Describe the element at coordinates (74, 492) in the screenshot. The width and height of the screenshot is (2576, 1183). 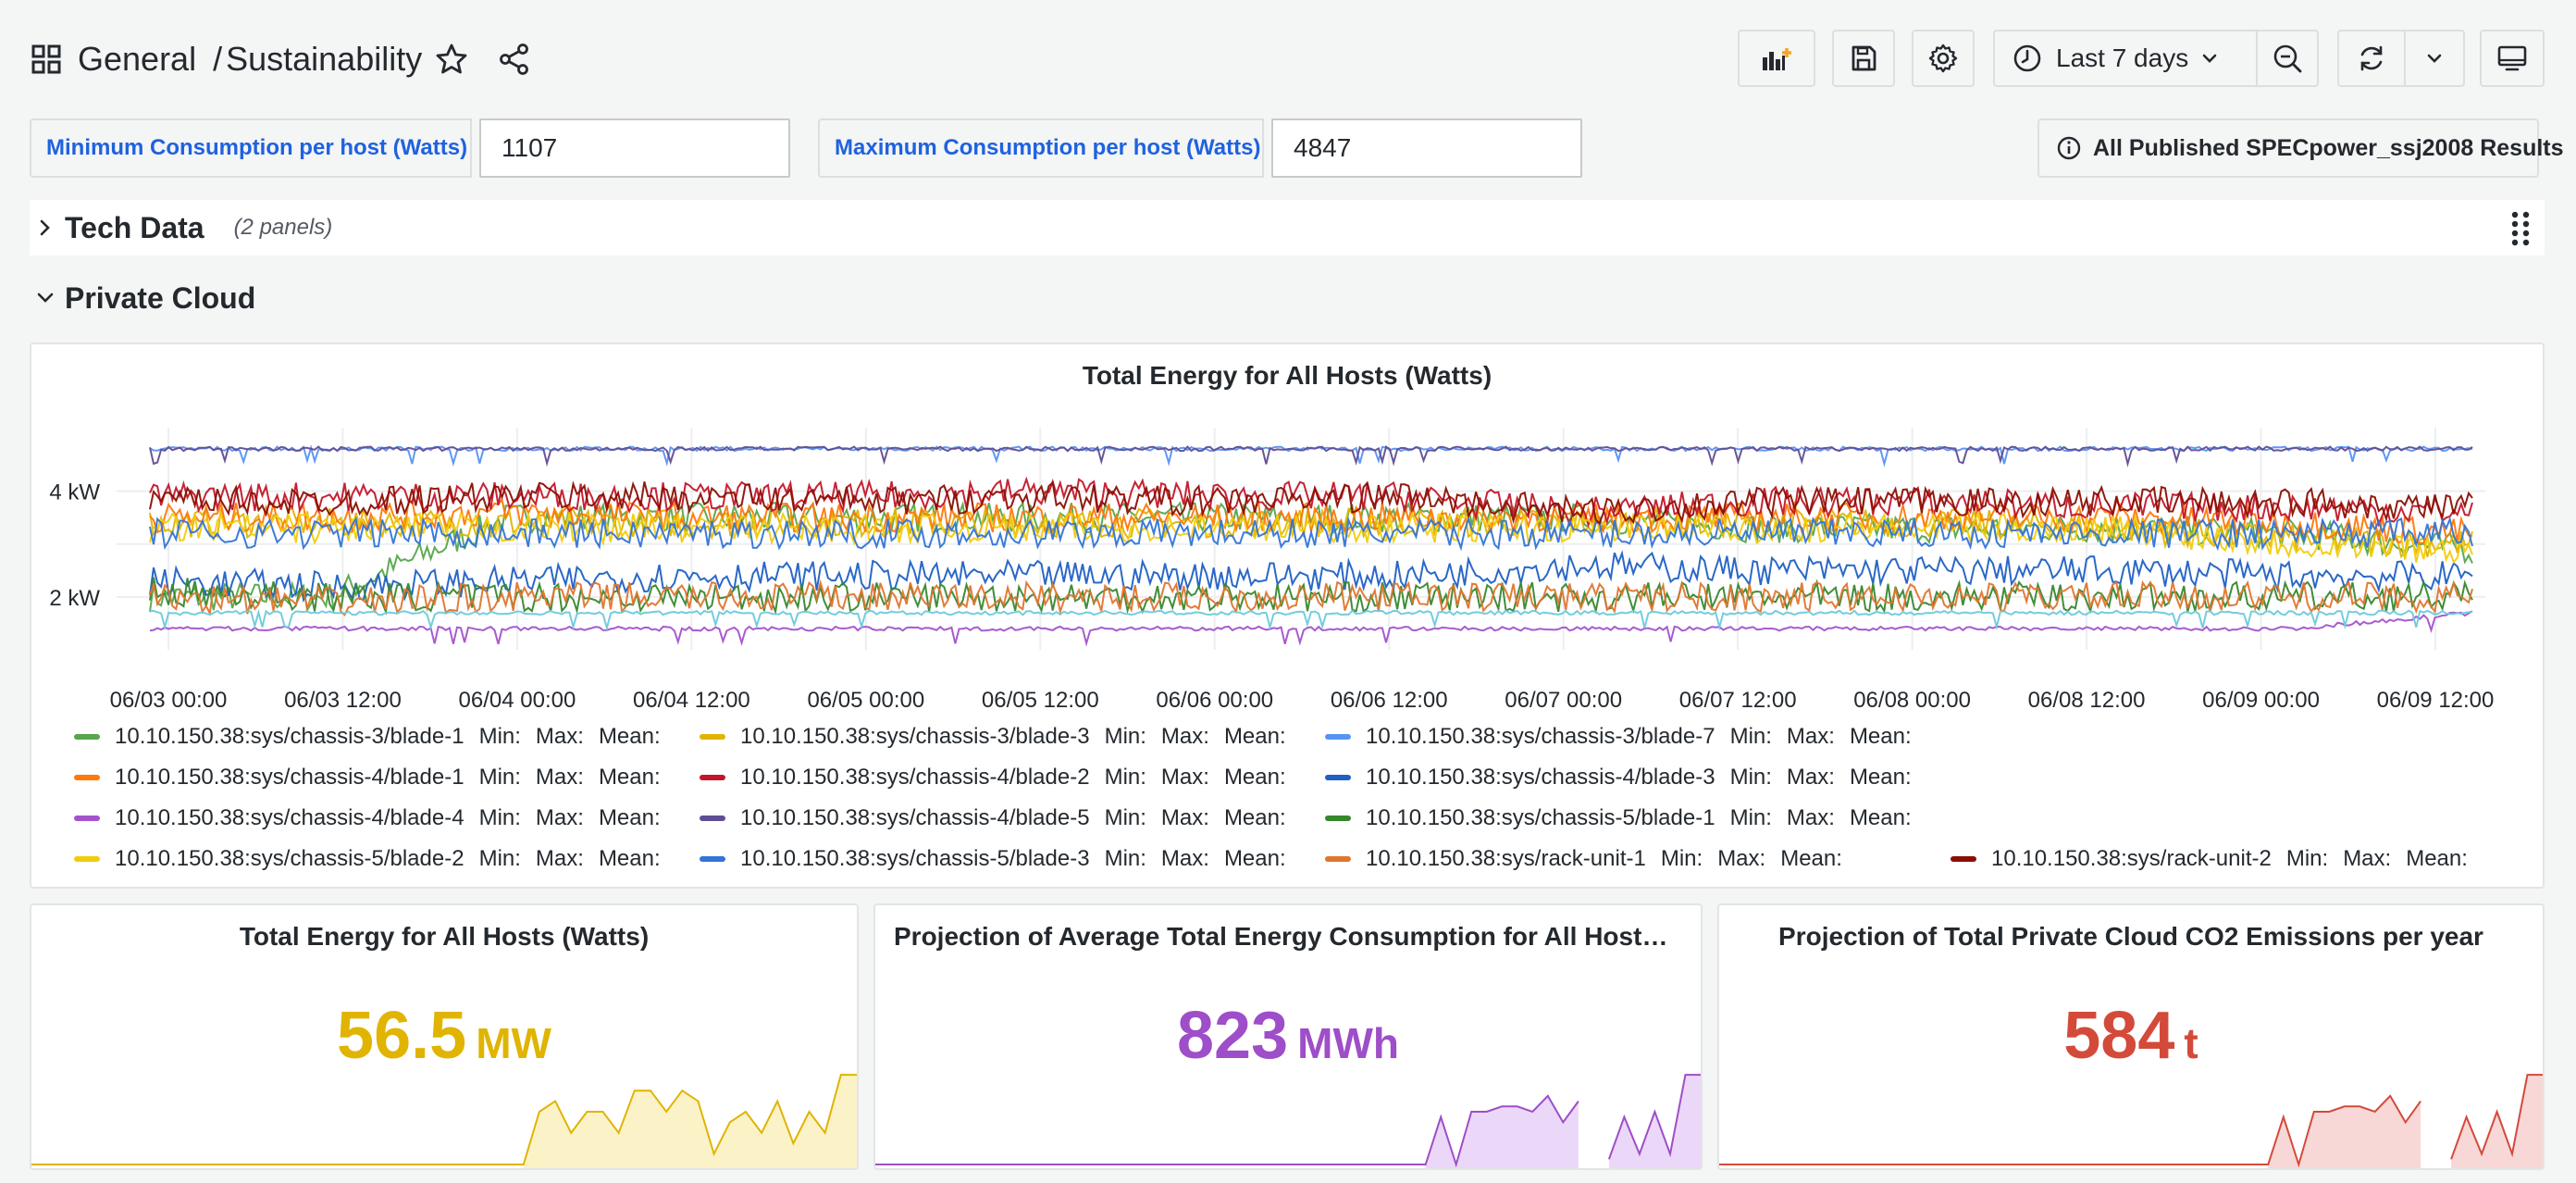
I see `y-tick-label: 4 kW` at that location.